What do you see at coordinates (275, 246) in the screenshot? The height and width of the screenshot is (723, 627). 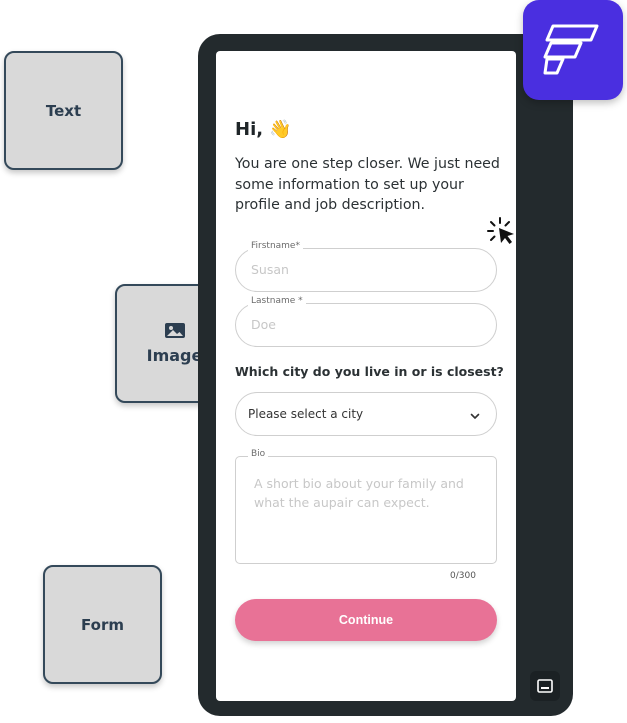 I see `firstname-label: Firstname*` at bounding box center [275, 246].